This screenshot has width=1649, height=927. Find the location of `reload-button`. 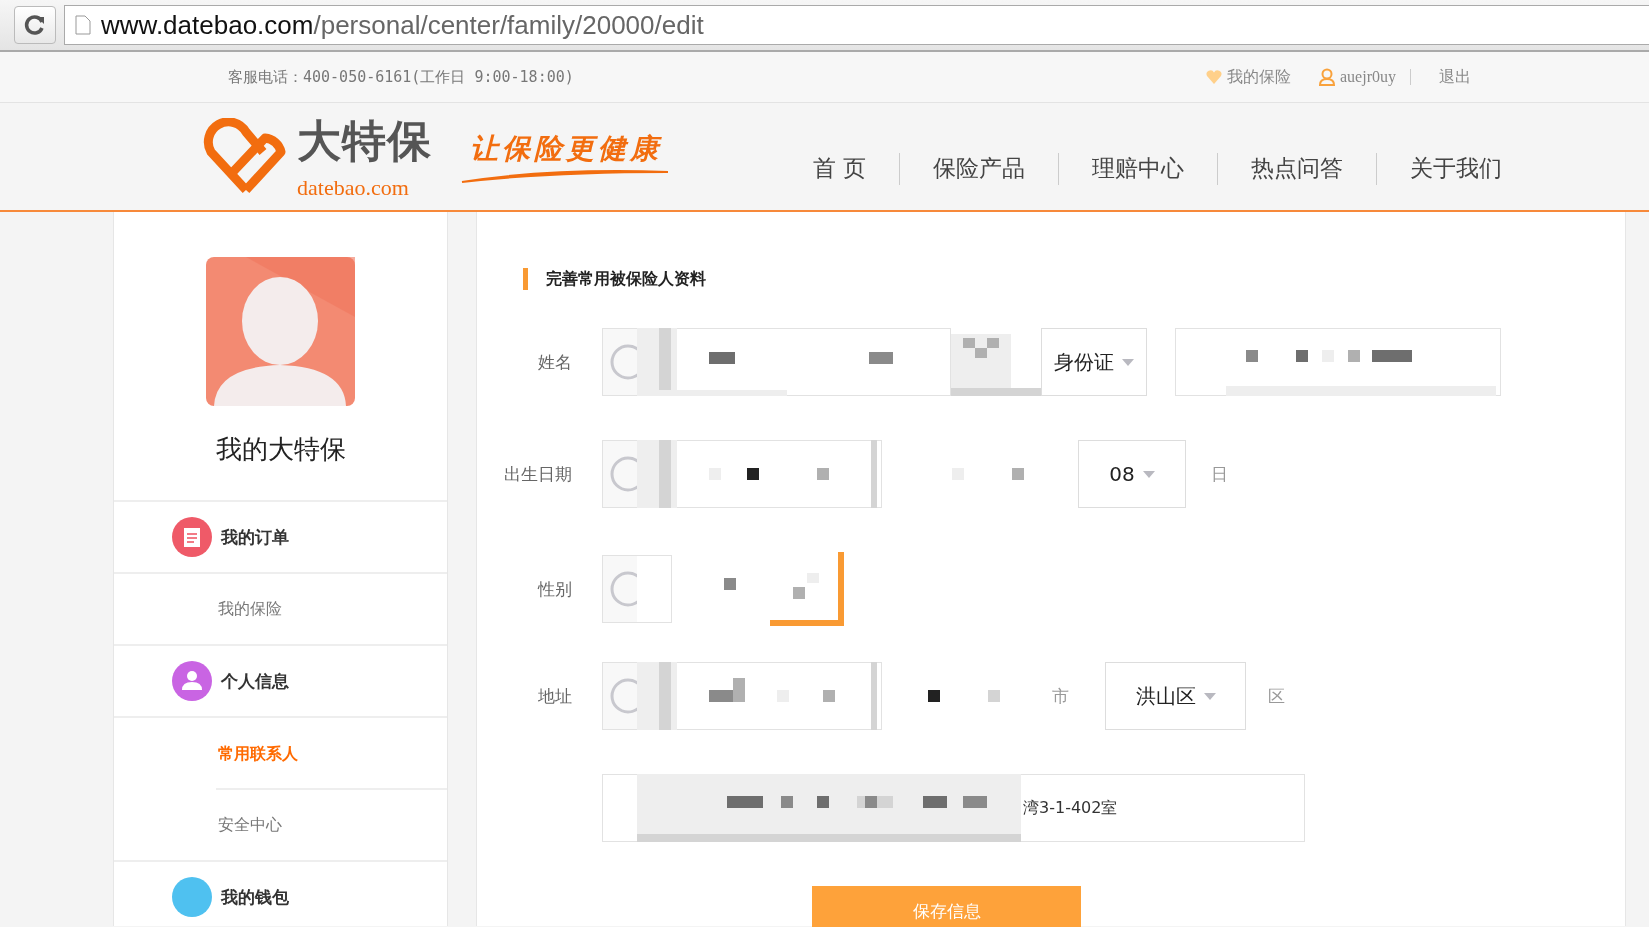

reload-button is located at coordinates (35, 25).